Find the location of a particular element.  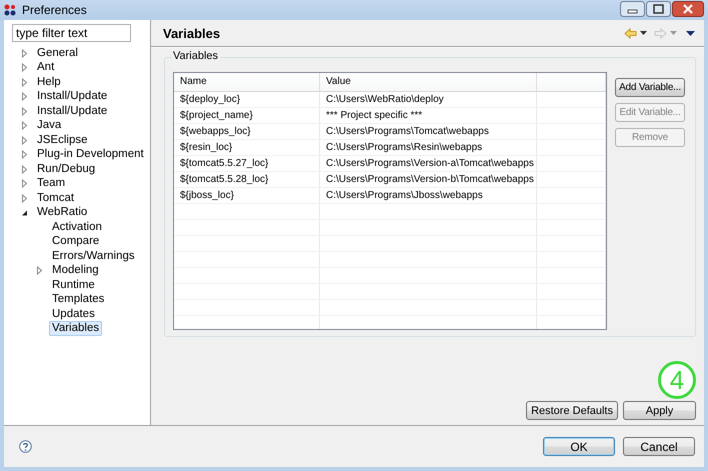

tree-item: General is located at coordinates (57, 53).